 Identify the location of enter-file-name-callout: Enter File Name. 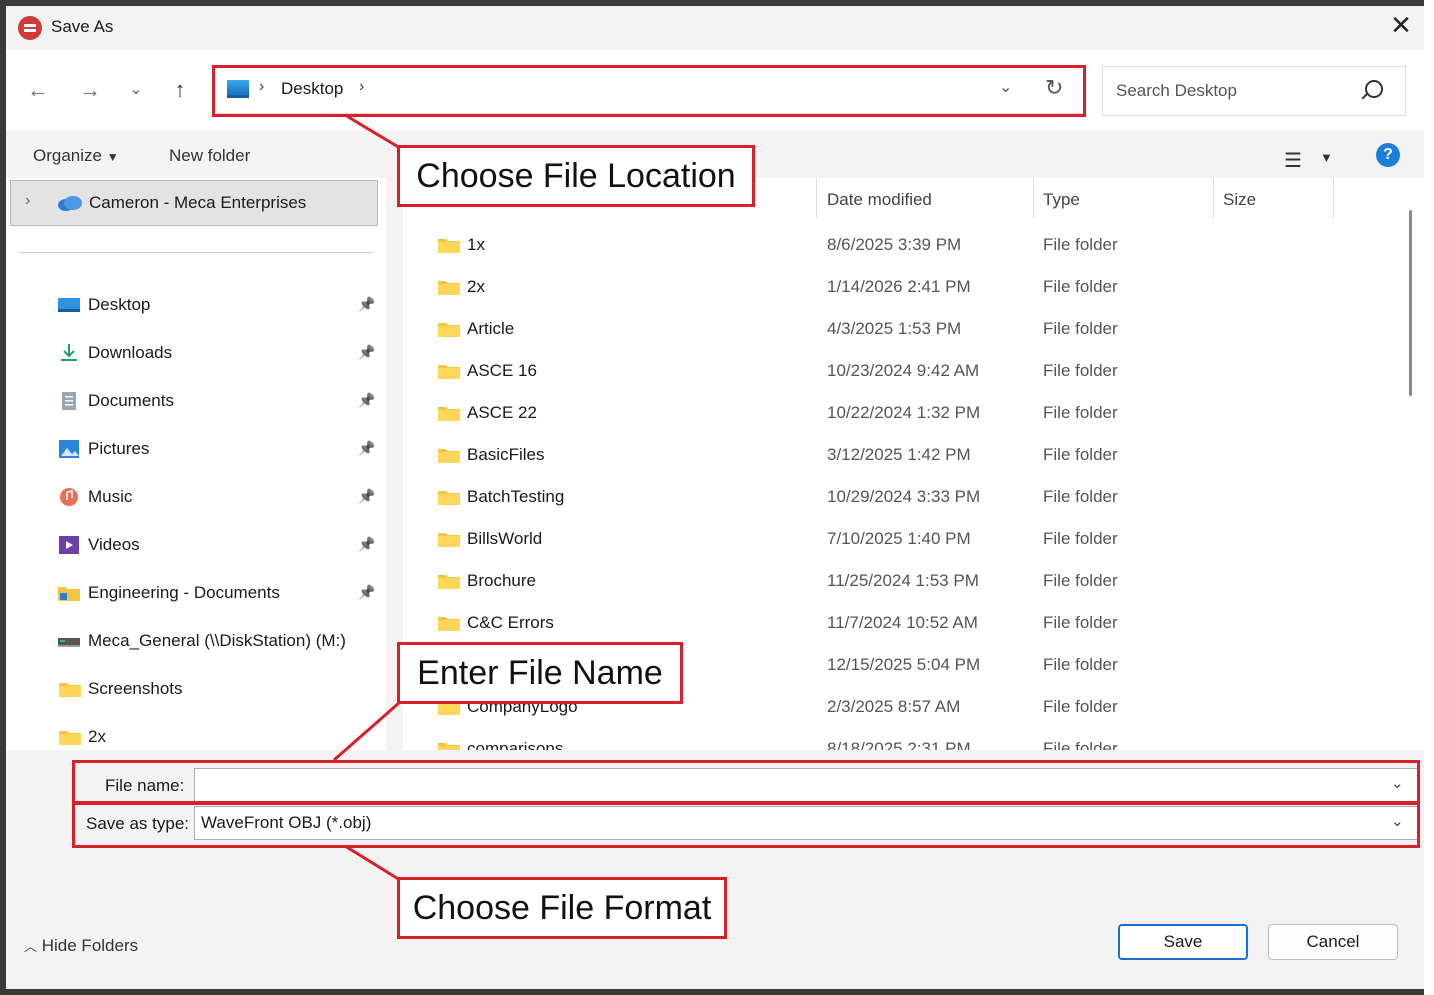
(540, 673).